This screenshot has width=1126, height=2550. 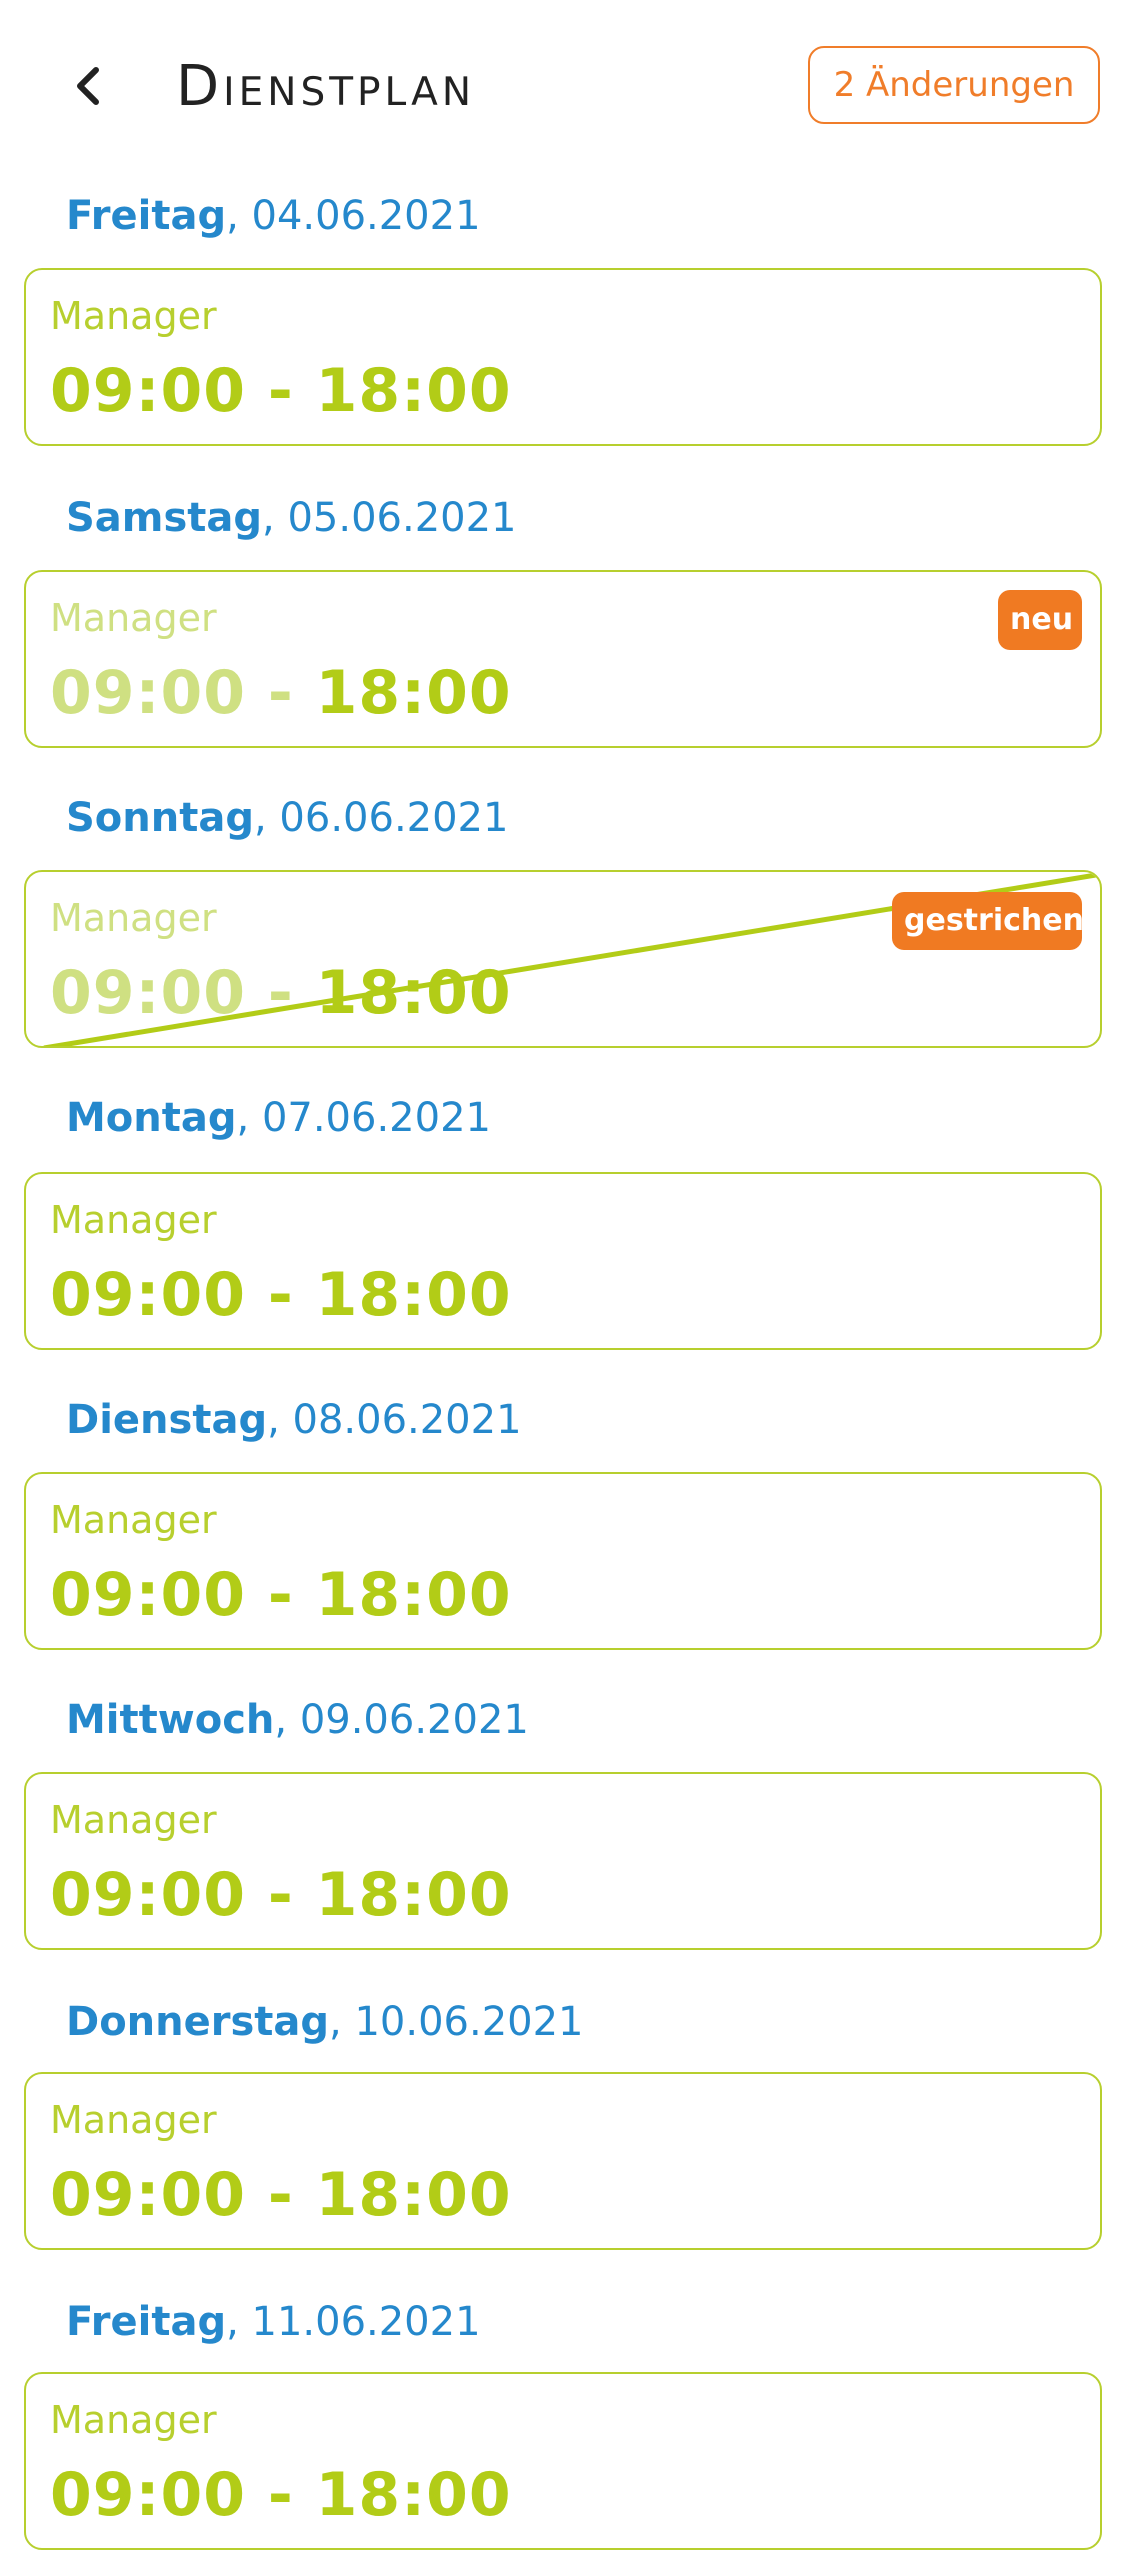 I want to click on day-name: Samstag, so click(x=164, y=518).